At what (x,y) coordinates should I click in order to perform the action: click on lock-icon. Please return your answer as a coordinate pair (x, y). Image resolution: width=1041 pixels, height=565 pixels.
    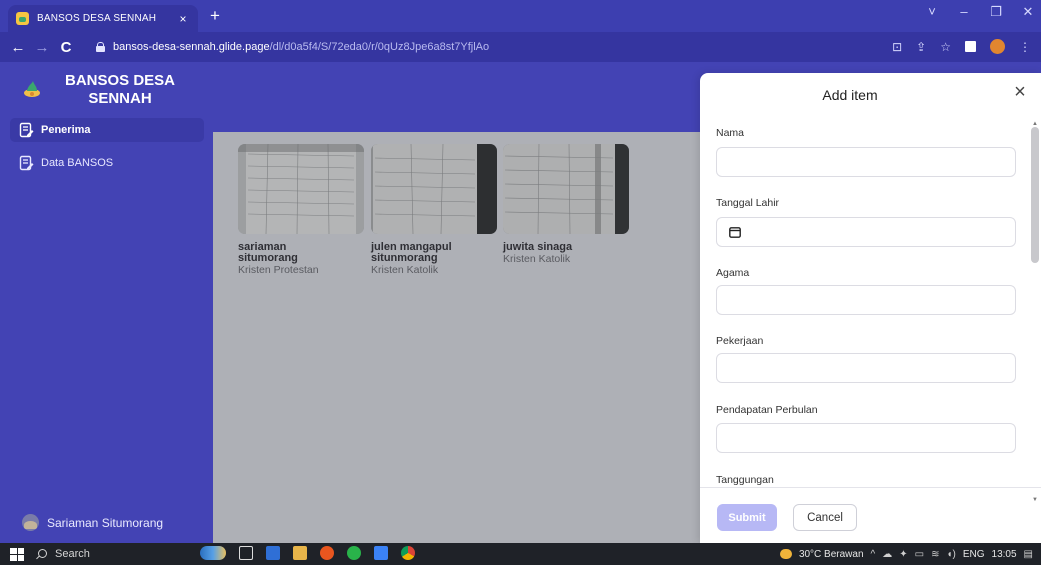
    Looking at the image, I should click on (100, 47).